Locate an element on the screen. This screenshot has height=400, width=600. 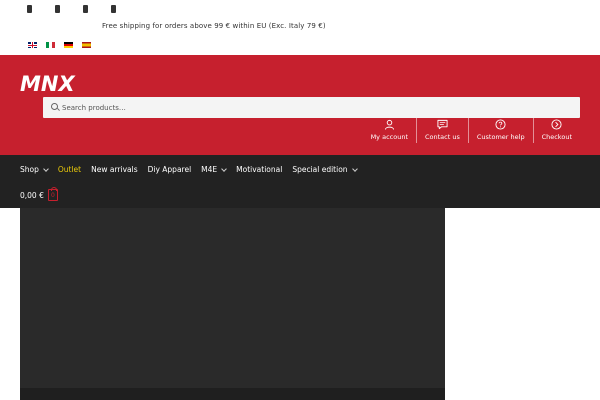
checkout-label: Checkout is located at coordinates (556, 137).